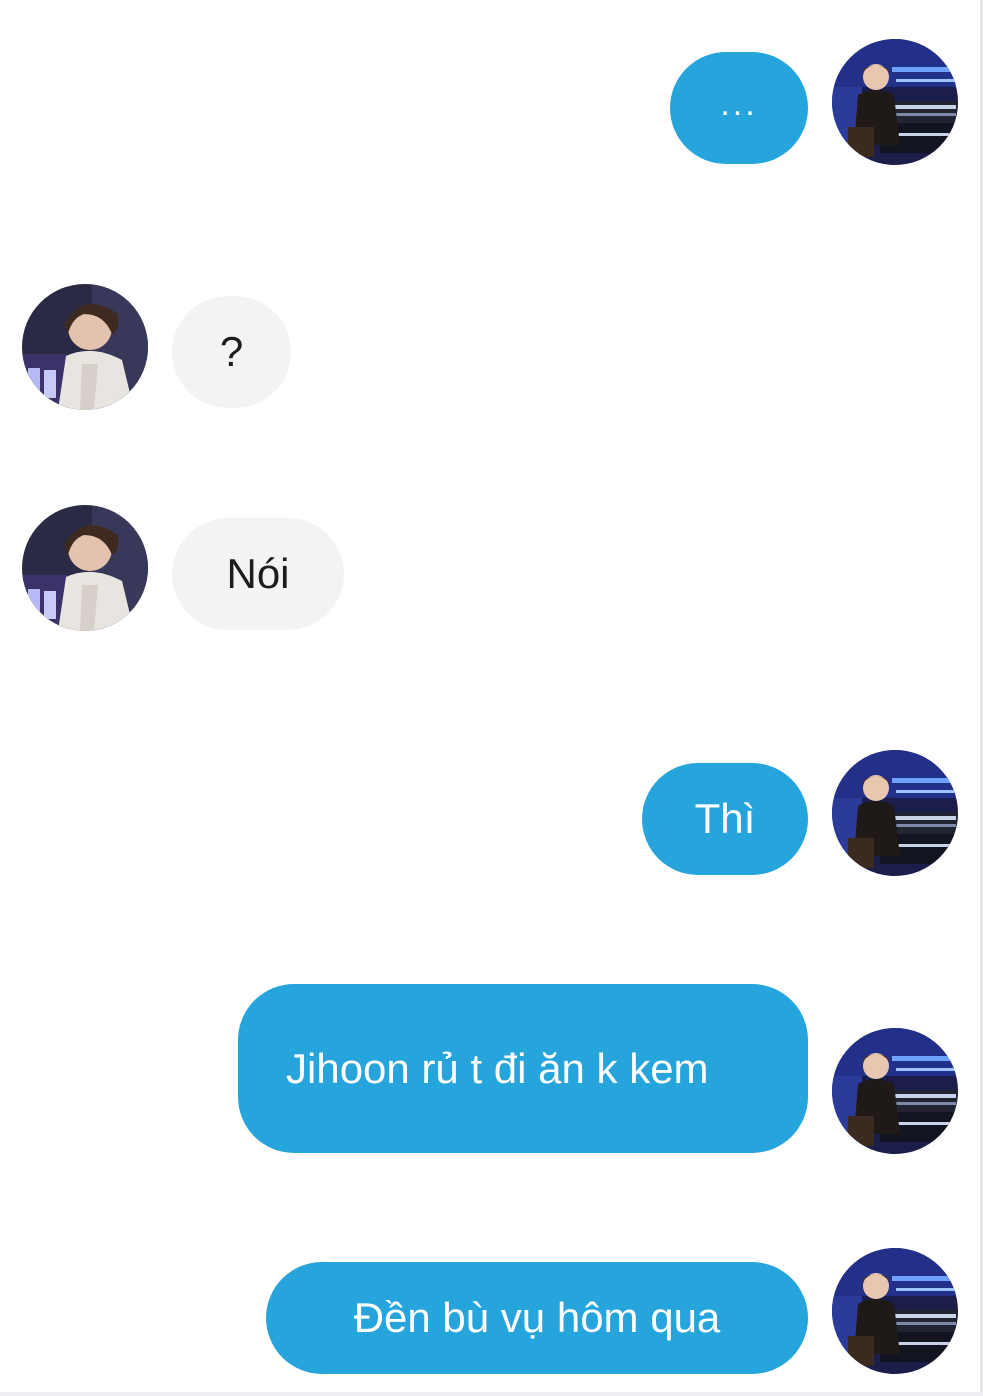 The image size is (983, 1396). I want to click on message-bubble-incoming: ?, so click(231, 352).